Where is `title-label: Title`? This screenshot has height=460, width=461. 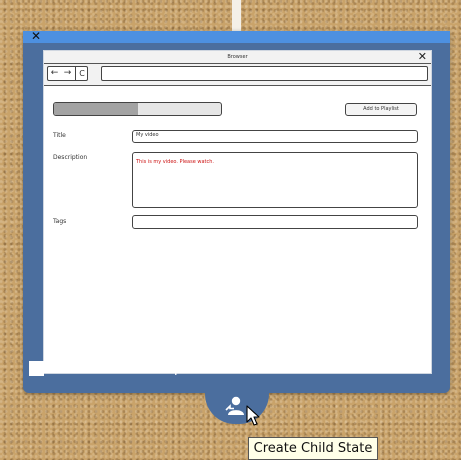
title-label: Title is located at coordinates (59, 135).